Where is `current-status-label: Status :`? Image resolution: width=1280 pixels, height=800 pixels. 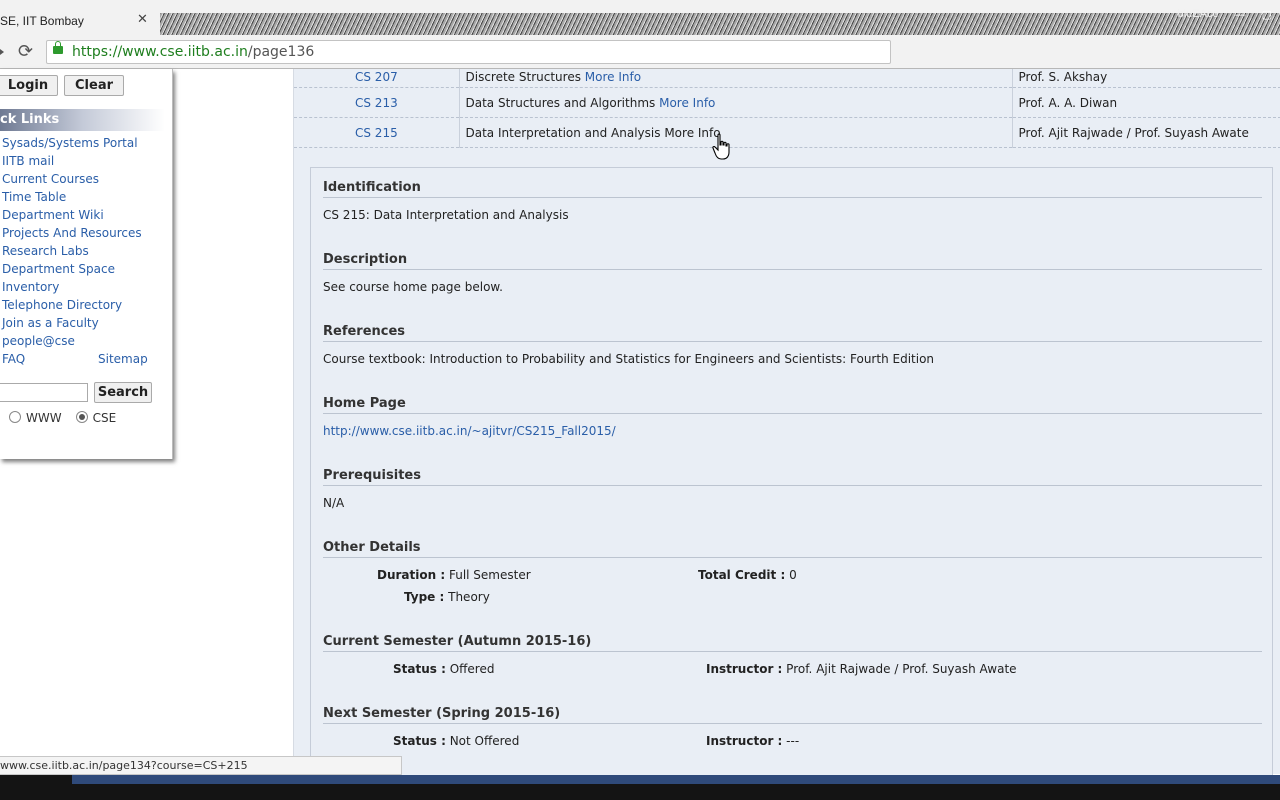 current-status-label: Status : is located at coordinates (419, 669).